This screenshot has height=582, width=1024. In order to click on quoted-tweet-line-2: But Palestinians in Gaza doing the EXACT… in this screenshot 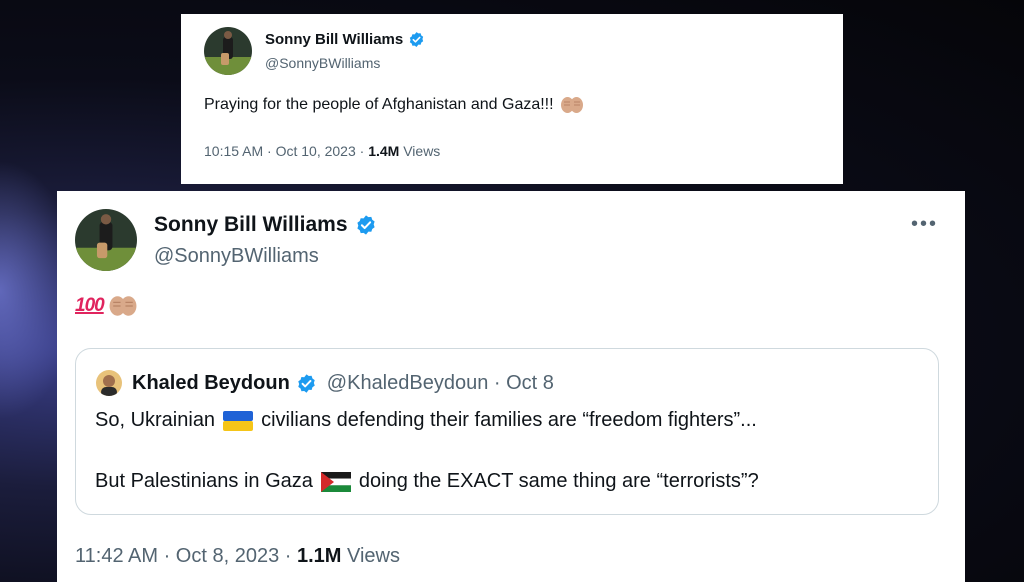, I will do `click(427, 481)`.